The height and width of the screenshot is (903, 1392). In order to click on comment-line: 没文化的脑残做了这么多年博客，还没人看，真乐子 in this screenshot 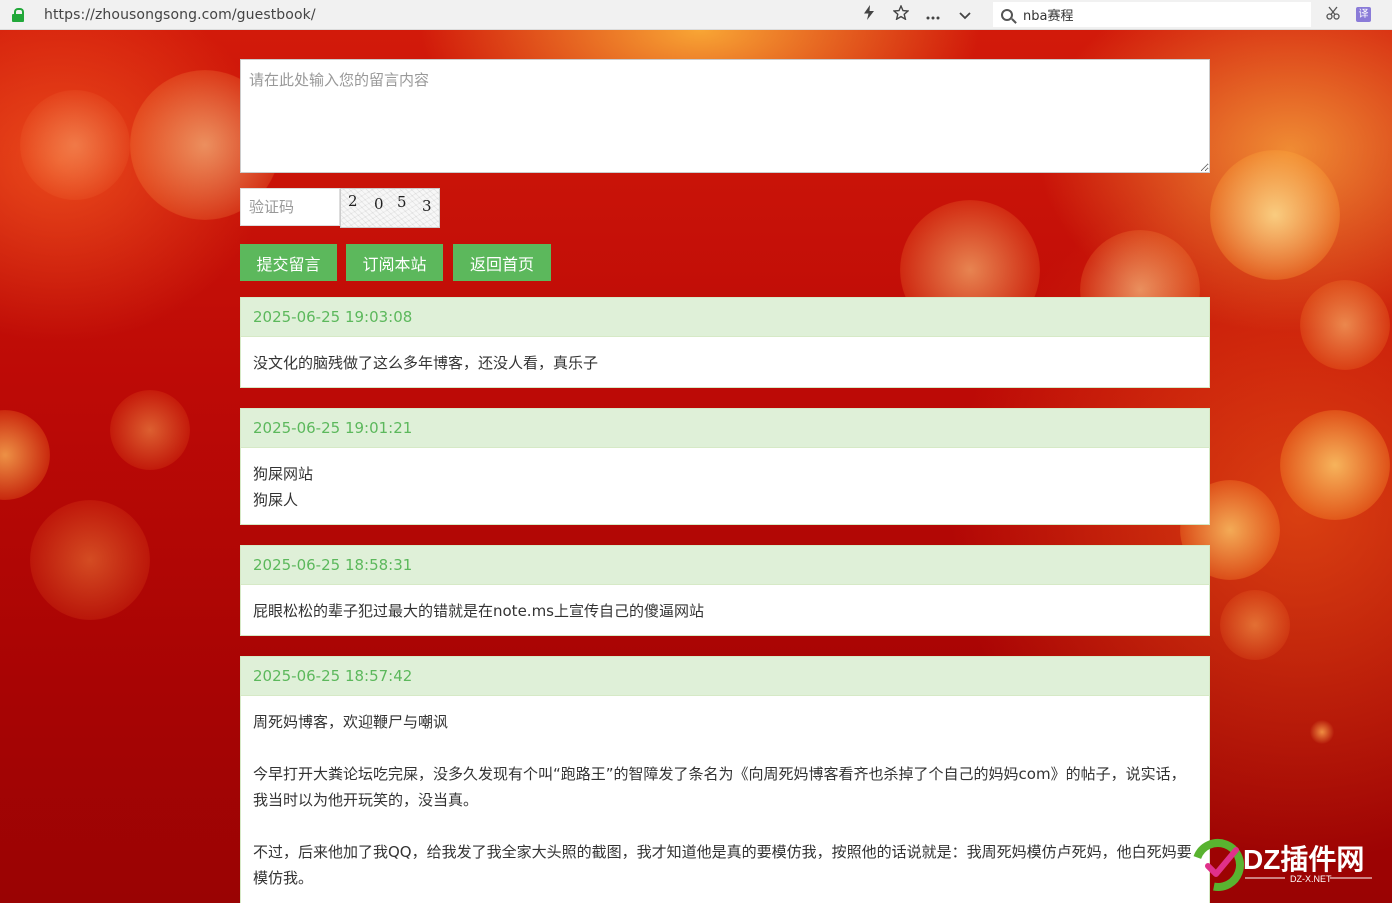, I will do `click(426, 363)`.